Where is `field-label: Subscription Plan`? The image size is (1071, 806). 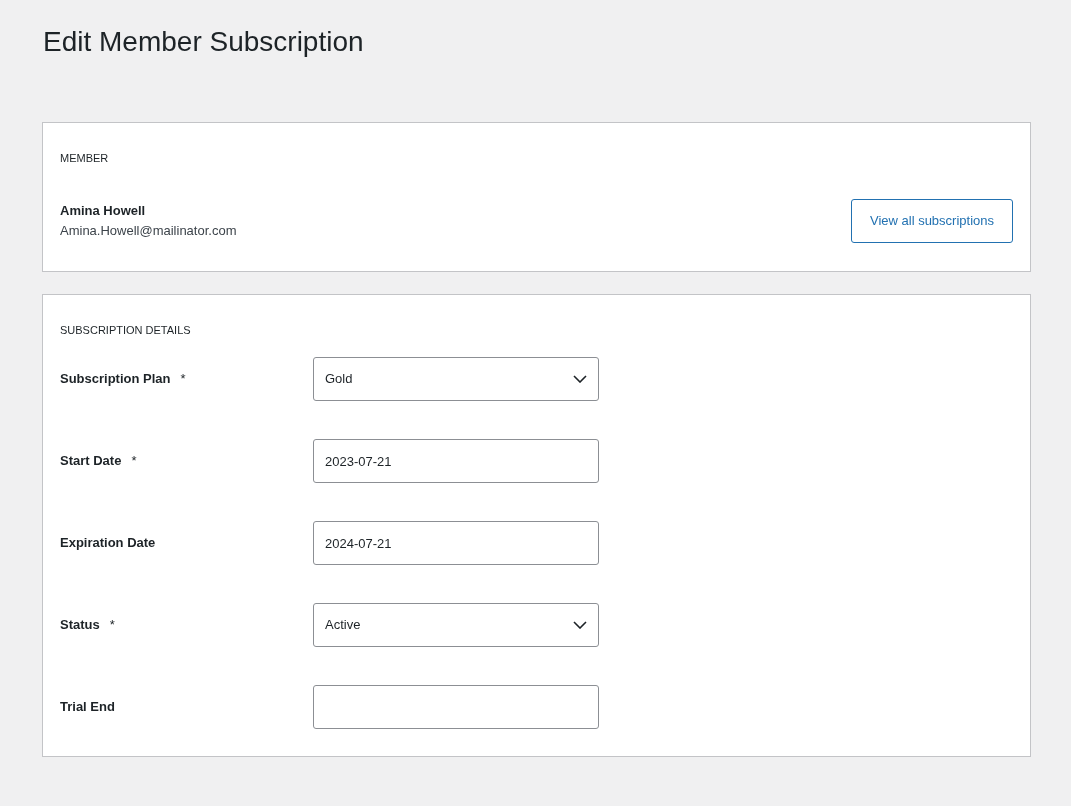
field-label: Subscription Plan is located at coordinates (115, 379).